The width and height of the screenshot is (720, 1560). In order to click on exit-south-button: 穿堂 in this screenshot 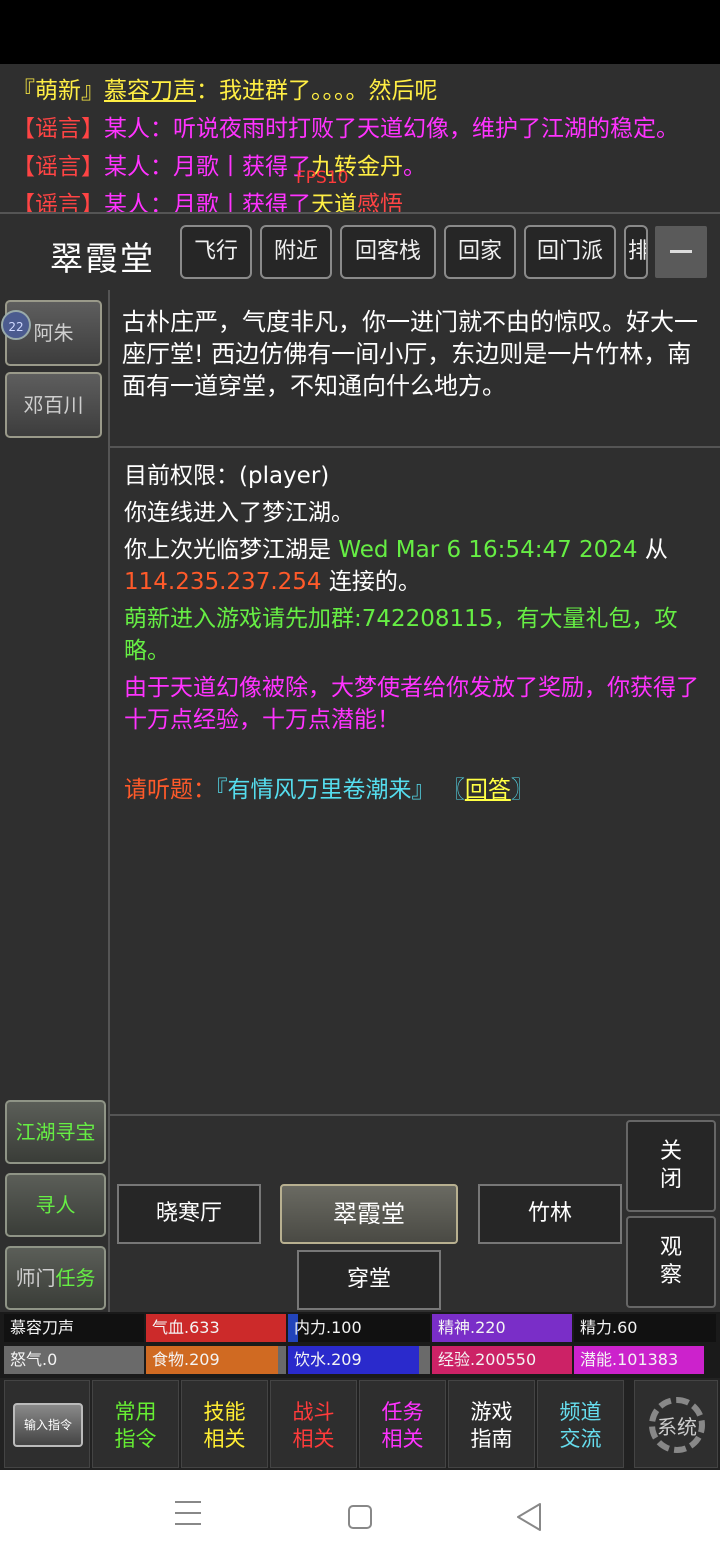, I will do `click(369, 1280)`.